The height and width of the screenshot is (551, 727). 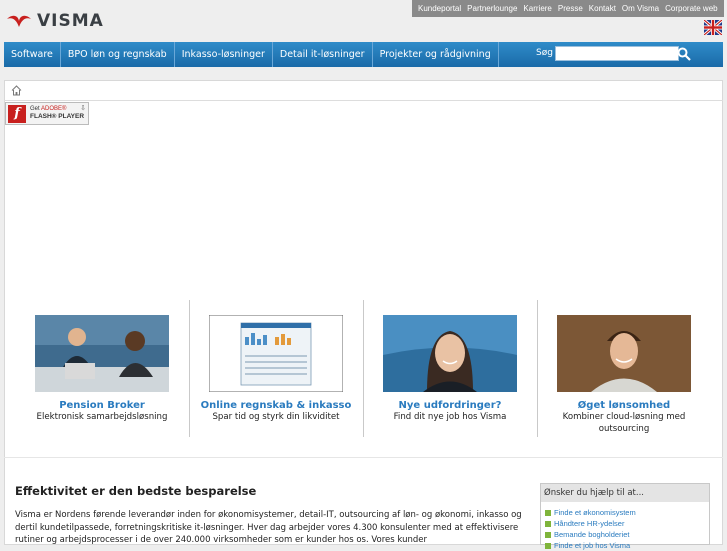 What do you see at coordinates (624, 423) in the screenshot?
I see `card-subtitle: Kombiner cloud-løsning med outsourcing` at bounding box center [624, 423].